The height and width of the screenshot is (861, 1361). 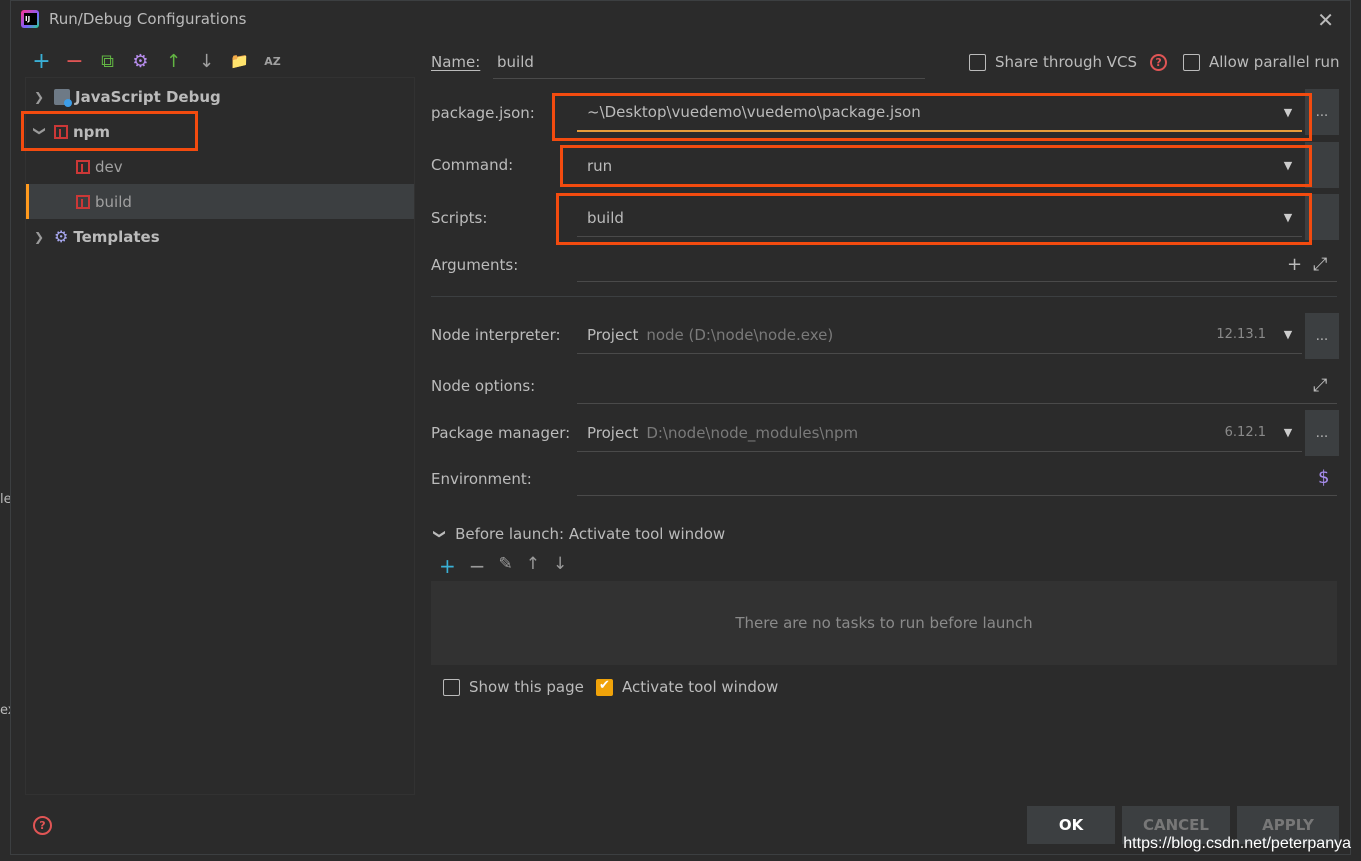 I want to click on javascript-debug-icon, so click(x=63, y=97).